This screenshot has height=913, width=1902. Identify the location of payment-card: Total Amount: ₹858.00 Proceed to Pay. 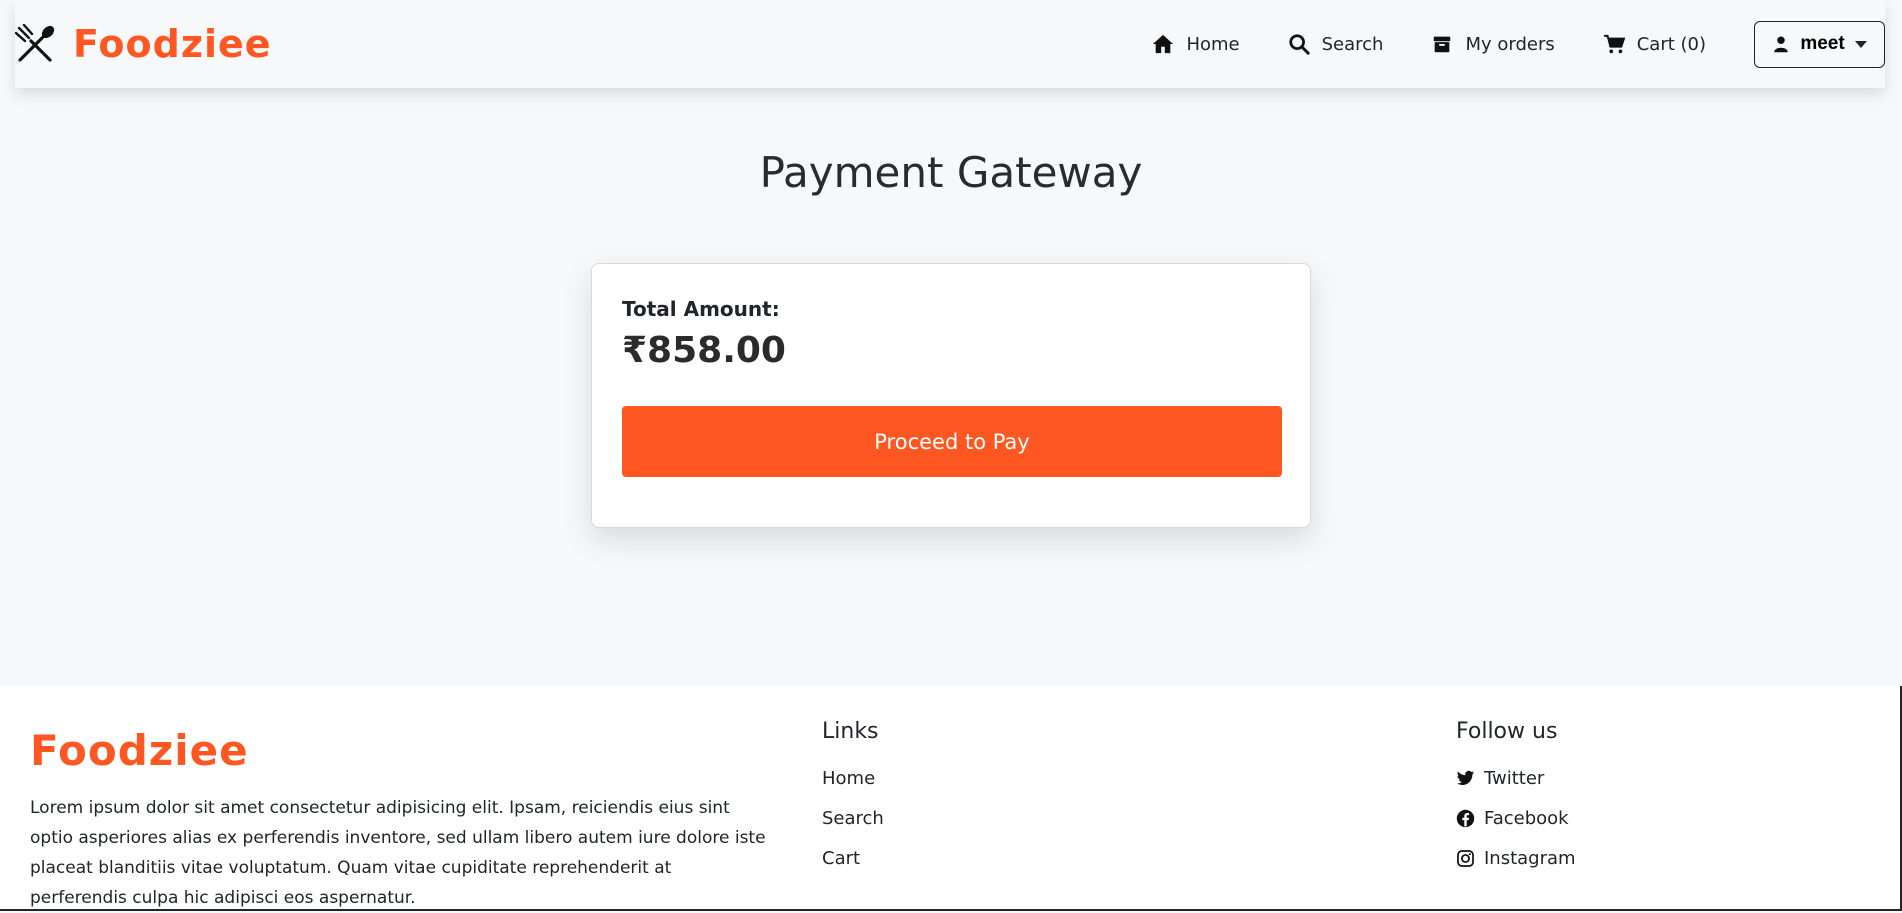
(951, 395).